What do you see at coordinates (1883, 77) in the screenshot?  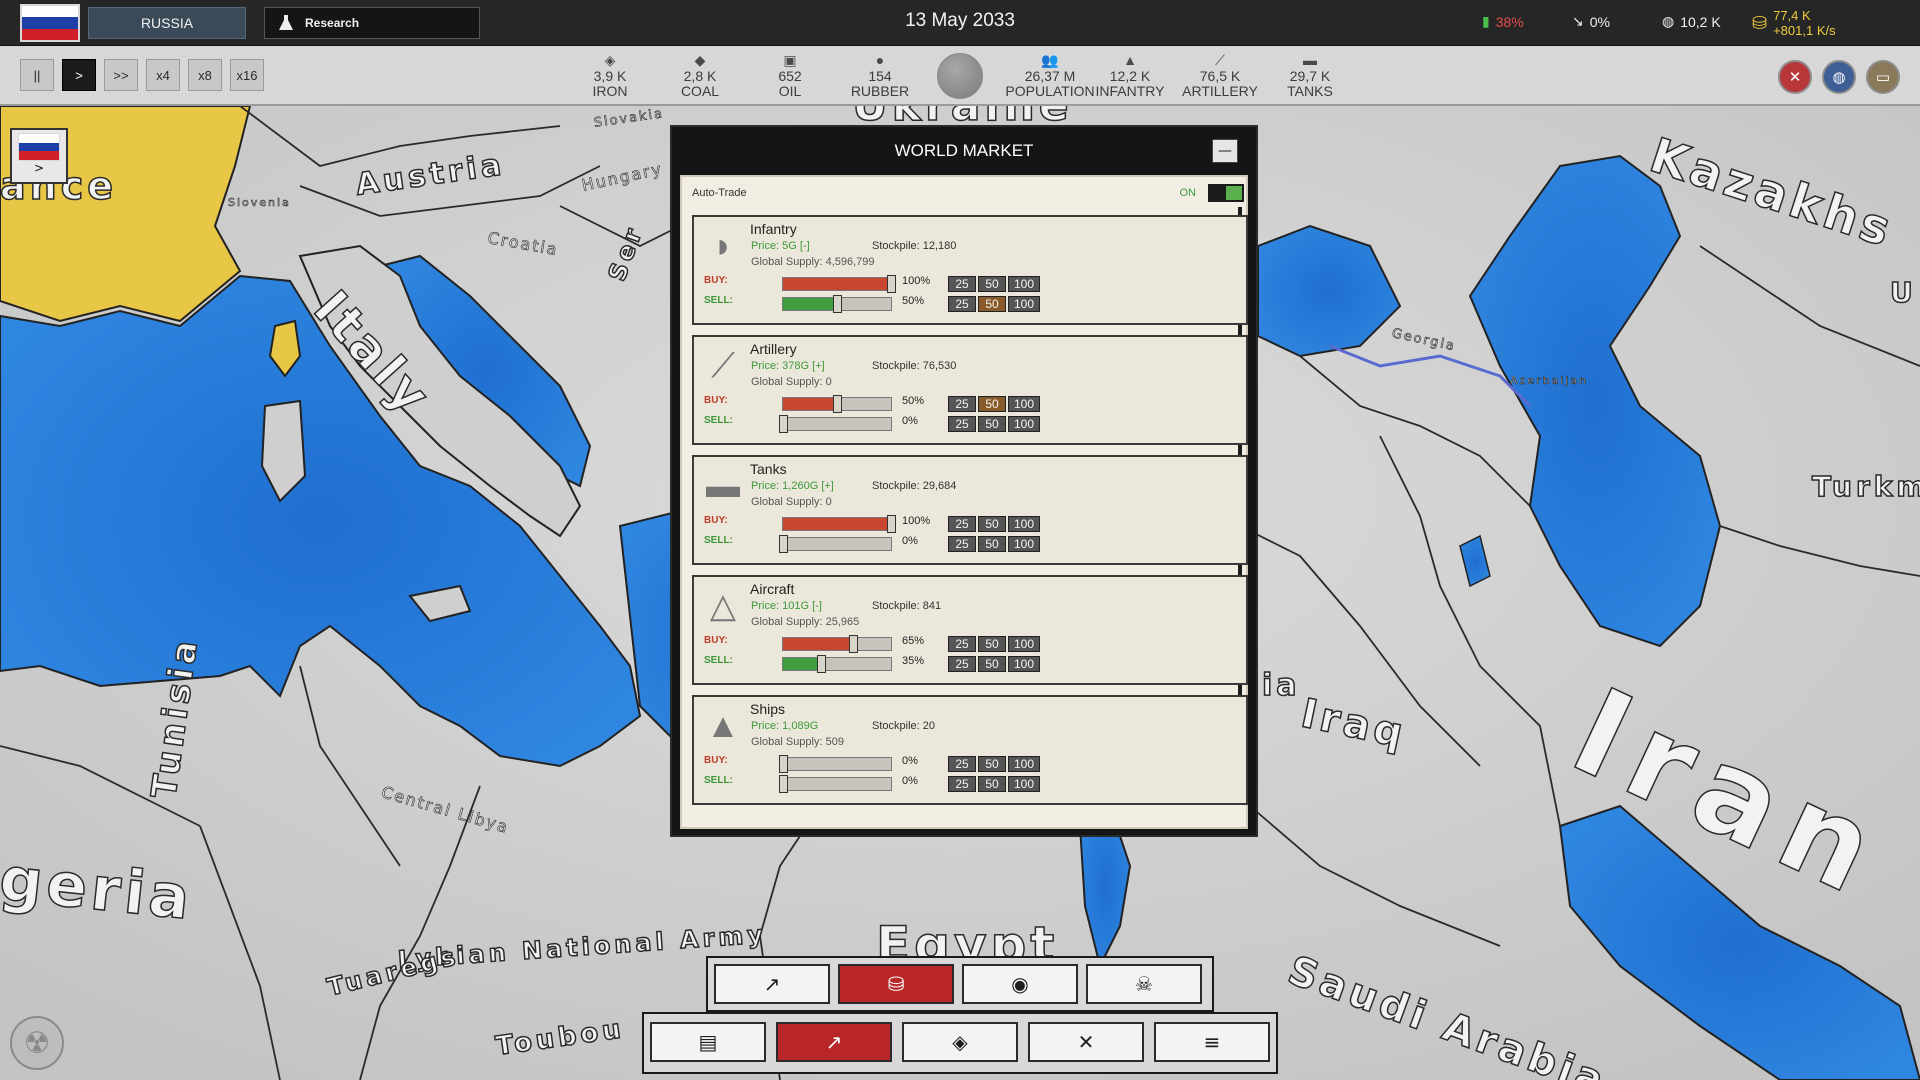 I see `screen-button: ▭` at bounding box center [1883, 77].